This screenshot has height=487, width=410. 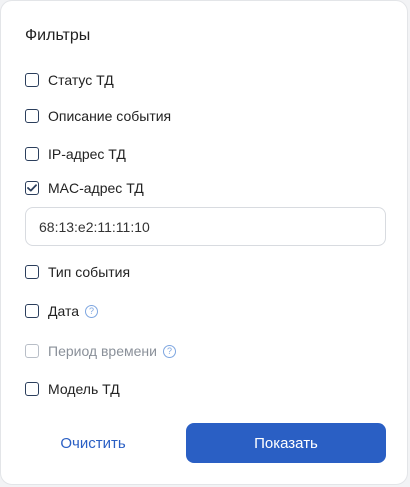 I want to click on filter-device-model: Модель ТД, so click(x=72, y=389).